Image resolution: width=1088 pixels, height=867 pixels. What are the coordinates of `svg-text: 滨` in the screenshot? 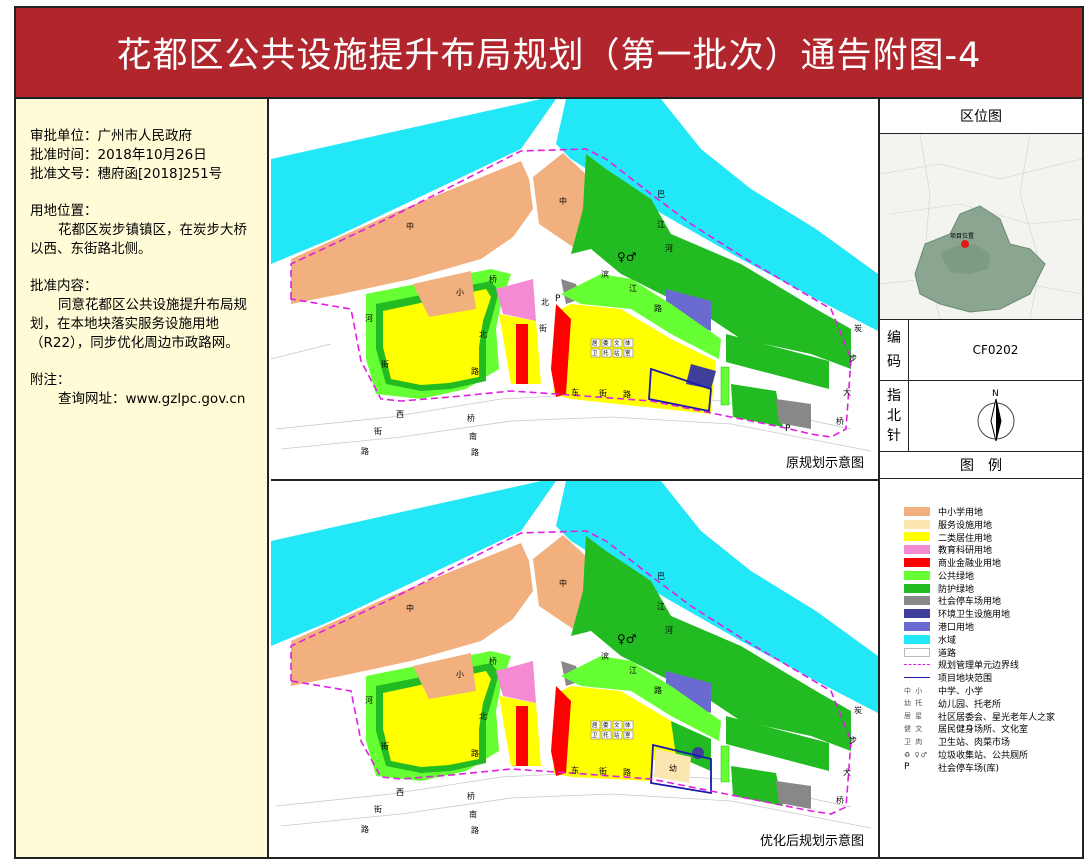 It's located at (605, 656).